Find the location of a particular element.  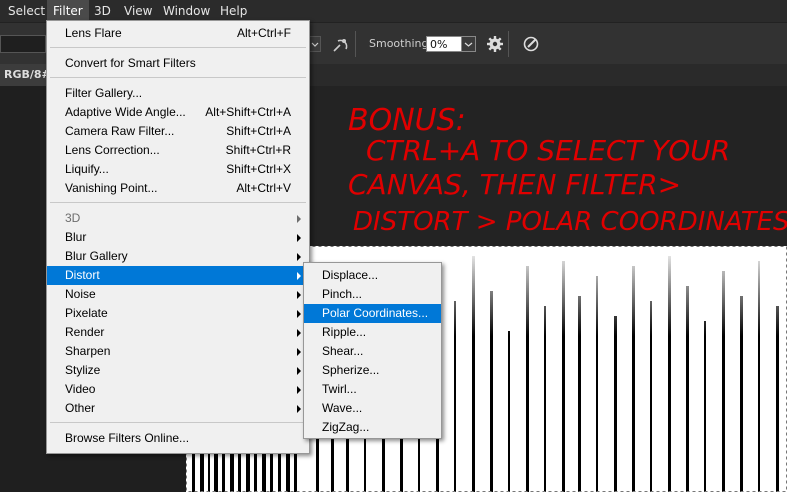

menu-item-stylize: Stylize is located at coordinates (178, 370).